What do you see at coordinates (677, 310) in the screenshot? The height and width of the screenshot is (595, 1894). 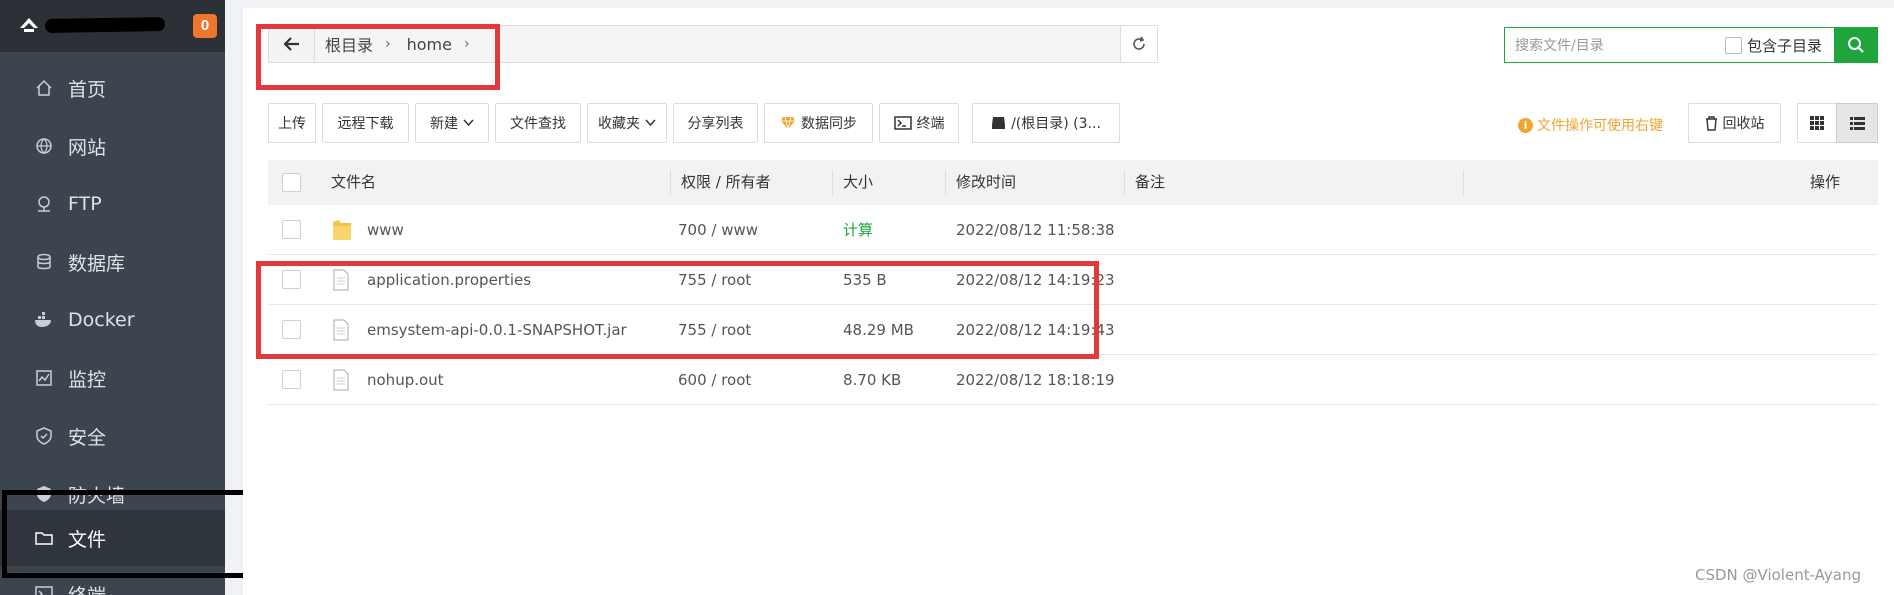 I see `annotation-box-files` at bounding box center [677, 310].